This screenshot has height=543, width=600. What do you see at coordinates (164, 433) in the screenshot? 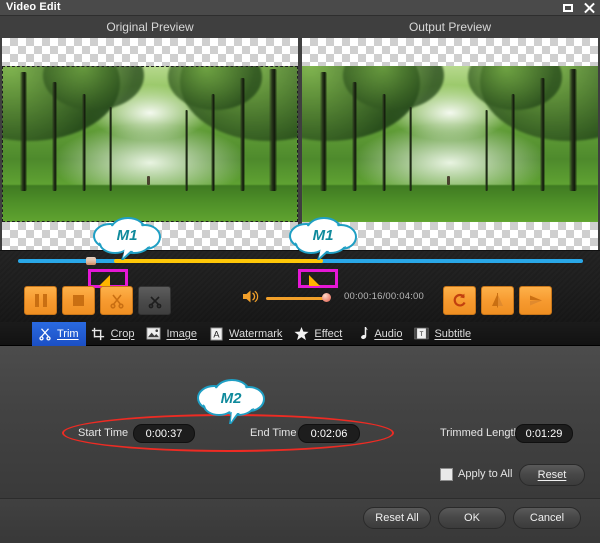
I see `start-time-input: 0:00:37` at bounding box center [164, 433].